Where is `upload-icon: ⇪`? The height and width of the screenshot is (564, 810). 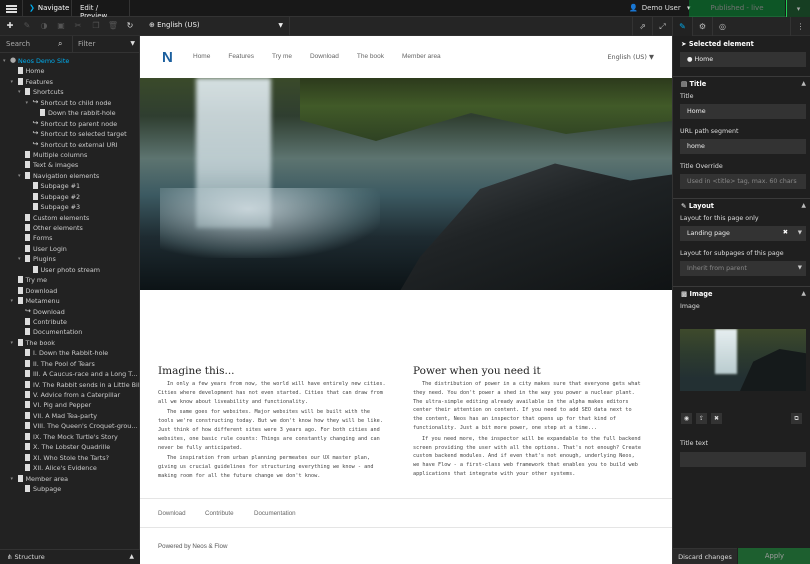 upload-icon: ⇪ is located at coordinates (701, 418).